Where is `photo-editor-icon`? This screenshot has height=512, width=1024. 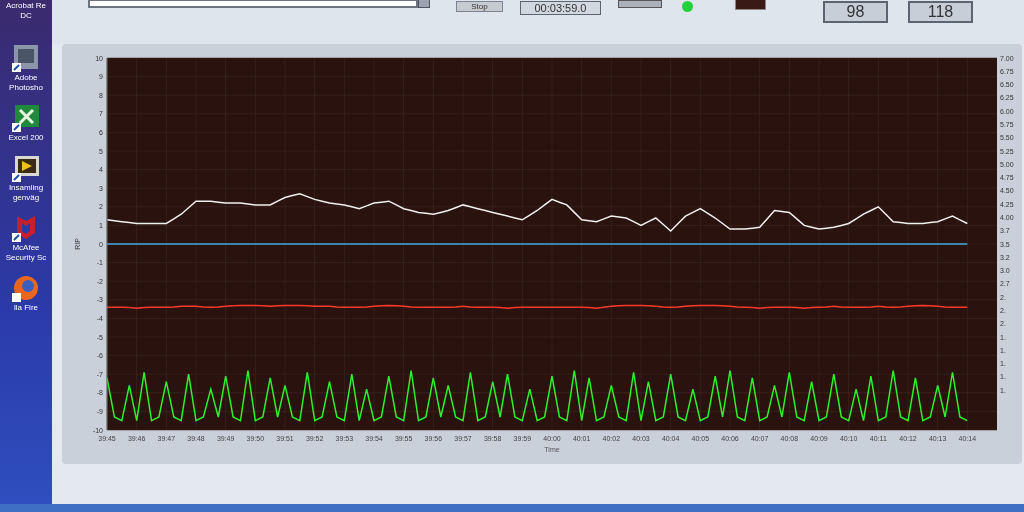
photo-editor-icon is located at coordinates (26, 58).